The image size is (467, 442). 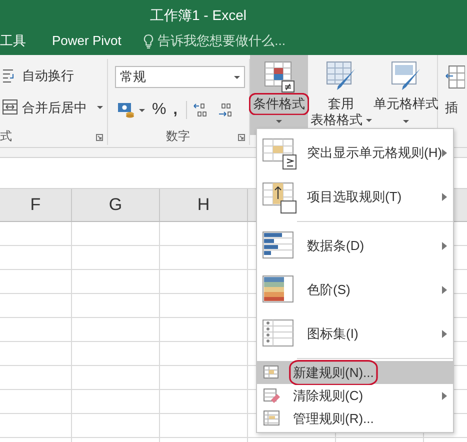 What do you see at coordinates (355, 246) in the screenshot?
I see `menu-item: 数据条(D)` at bounding box center [355, 246].